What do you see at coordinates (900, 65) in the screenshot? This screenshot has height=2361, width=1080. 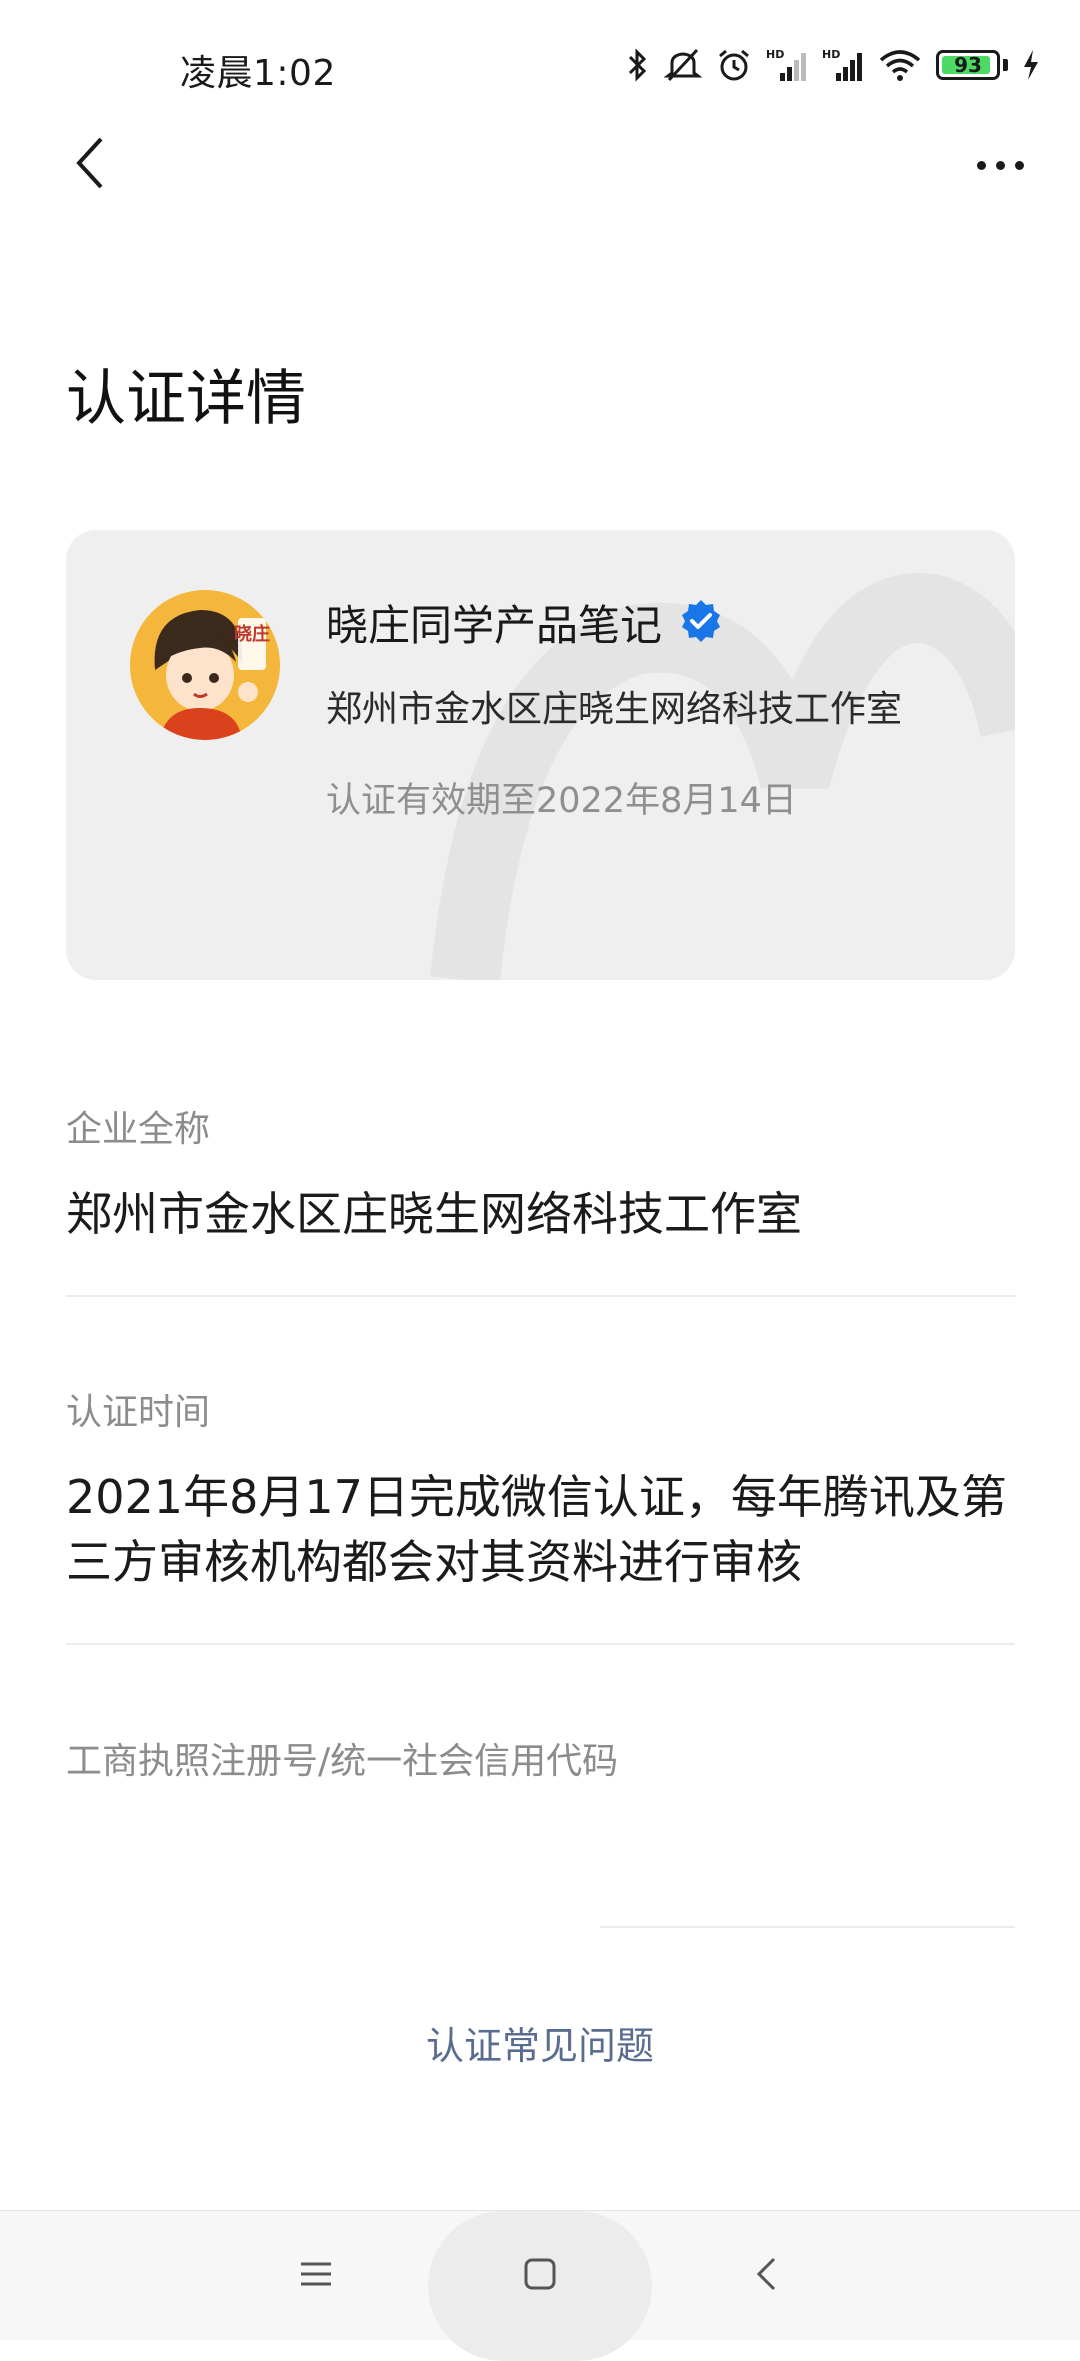 I see `wifi-icon` at bounding box center [900, 65].